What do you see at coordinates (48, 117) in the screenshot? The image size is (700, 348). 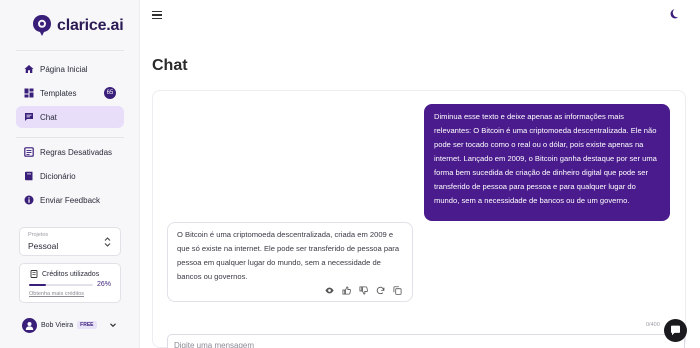 I see `sidebar-item-label: Chat` at bounding box center [48, 117].